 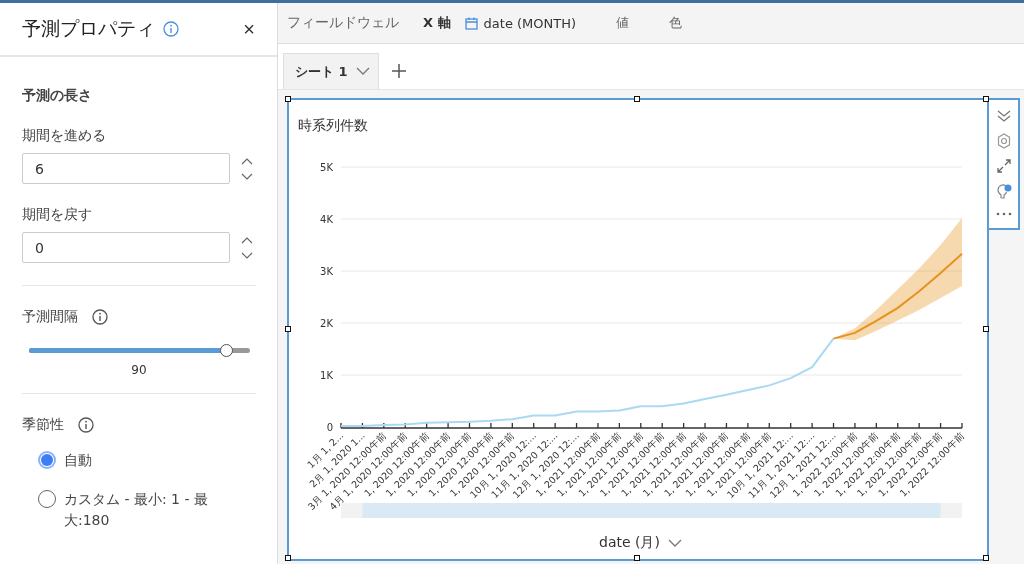 I want to click on plus-icon, so click(x=398, y=71).